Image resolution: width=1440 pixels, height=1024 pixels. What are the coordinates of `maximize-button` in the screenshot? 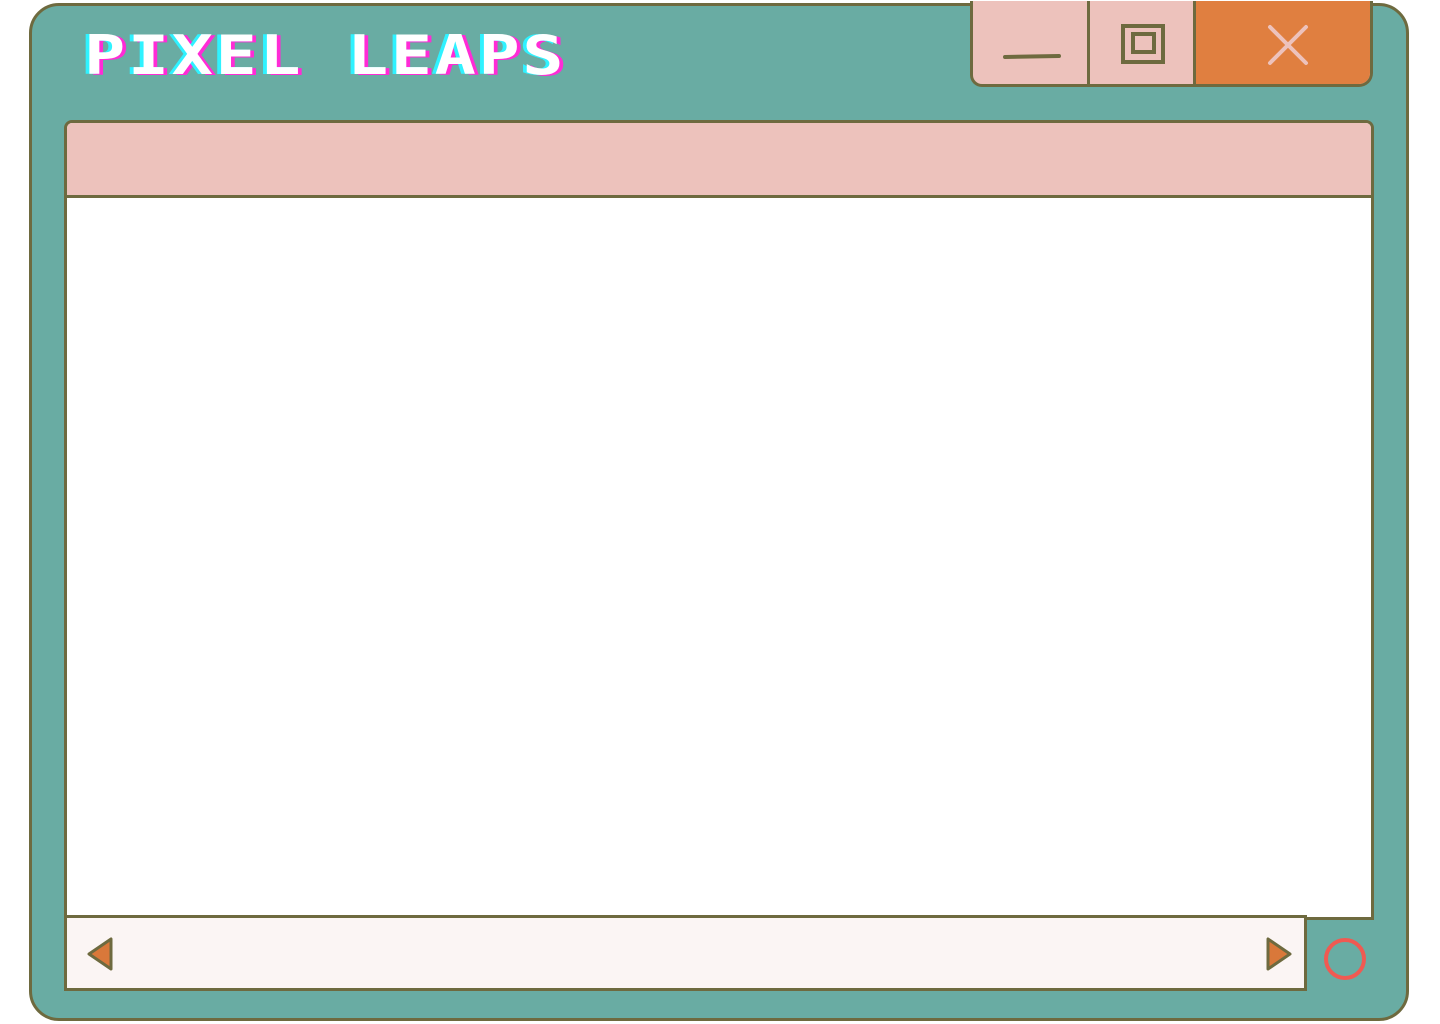 It's located at (1140, 42).